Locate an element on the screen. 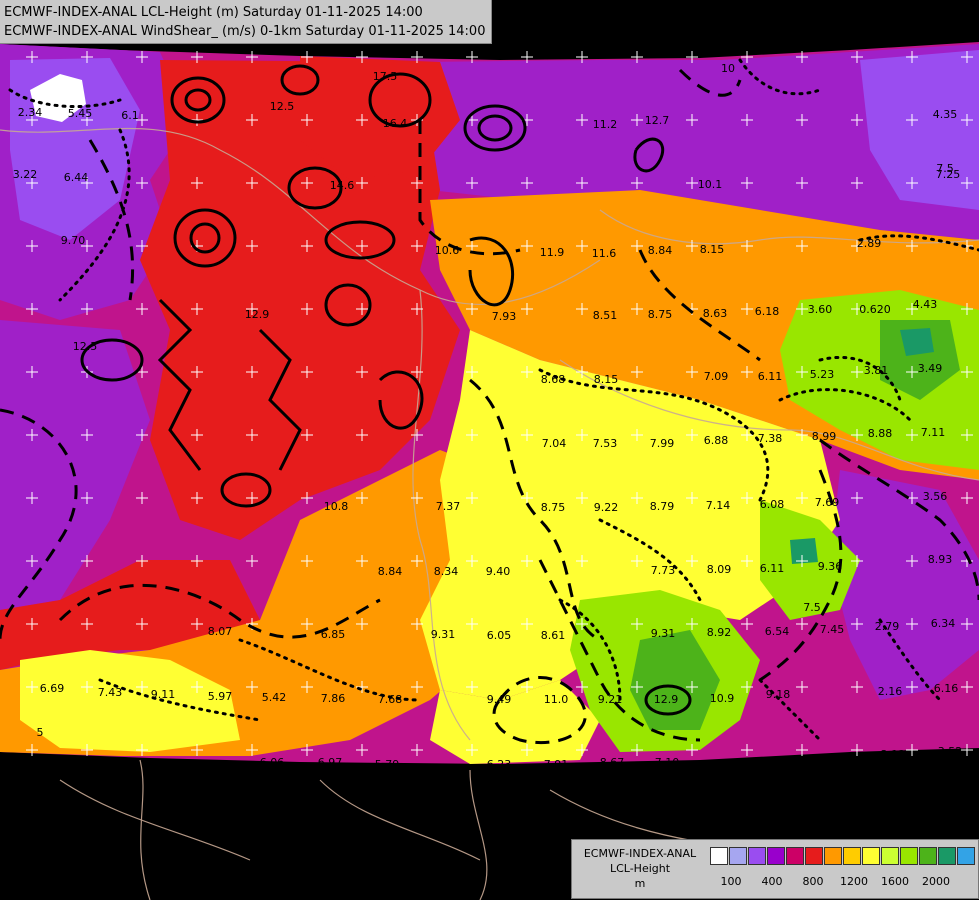 The width and height of the screenshot is (979, 900). value-label: 7.93 is located at coordinates (504, 316).